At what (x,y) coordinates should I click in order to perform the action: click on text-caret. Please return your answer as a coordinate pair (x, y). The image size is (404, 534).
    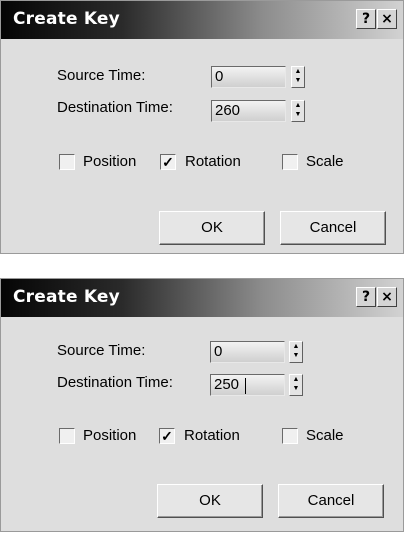
    Looking at the image, I should click on (245, 386).